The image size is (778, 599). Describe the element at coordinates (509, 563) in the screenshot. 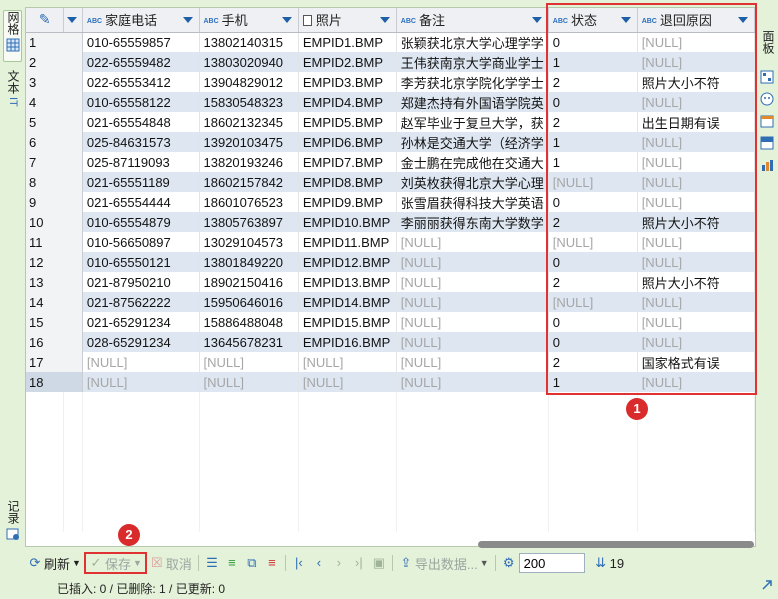

I see `settings-button: ⚙` at that location.